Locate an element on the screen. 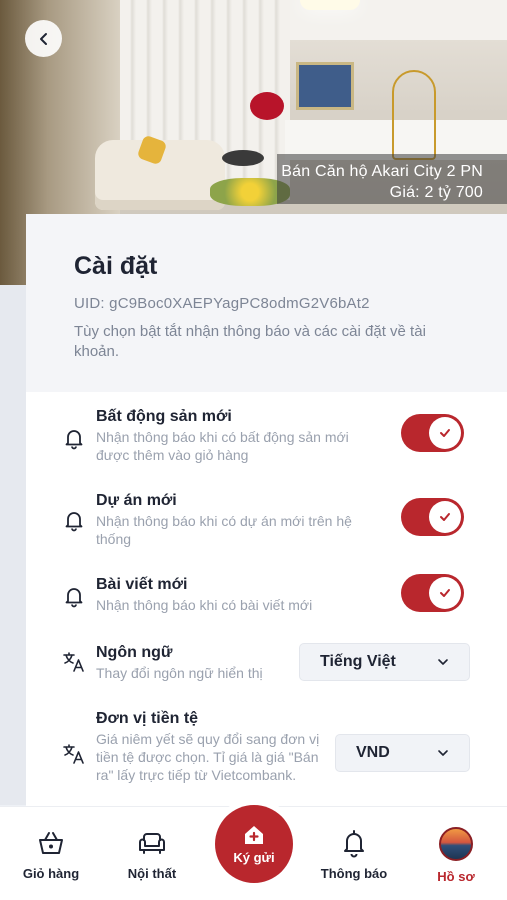  house-plus-icon is located at coordinates (254, 834).